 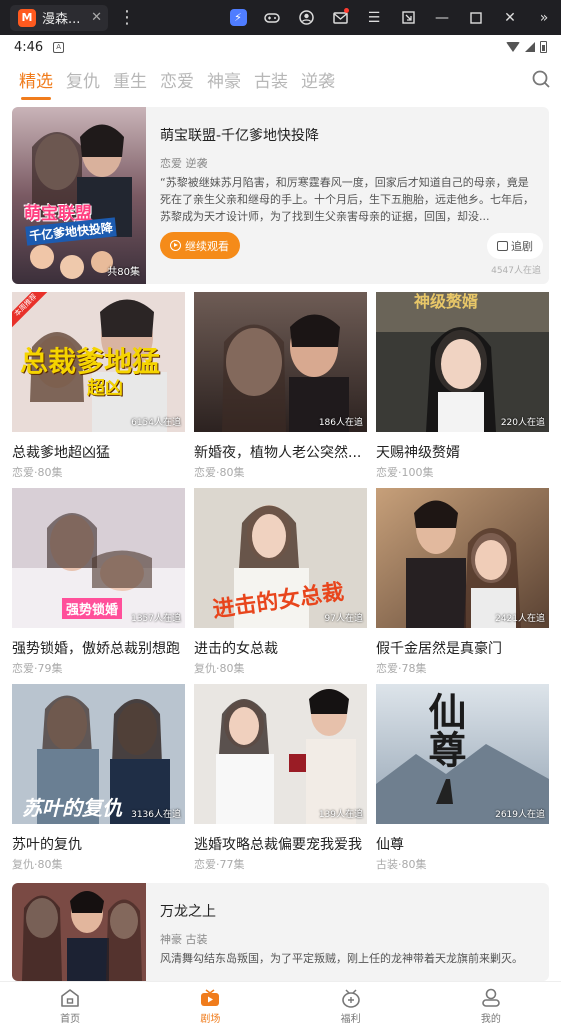 What do you see at coordinates (343, 619) in the screenshot?
I see `watching-count: 97人在追` at bounding box center [343, 619].